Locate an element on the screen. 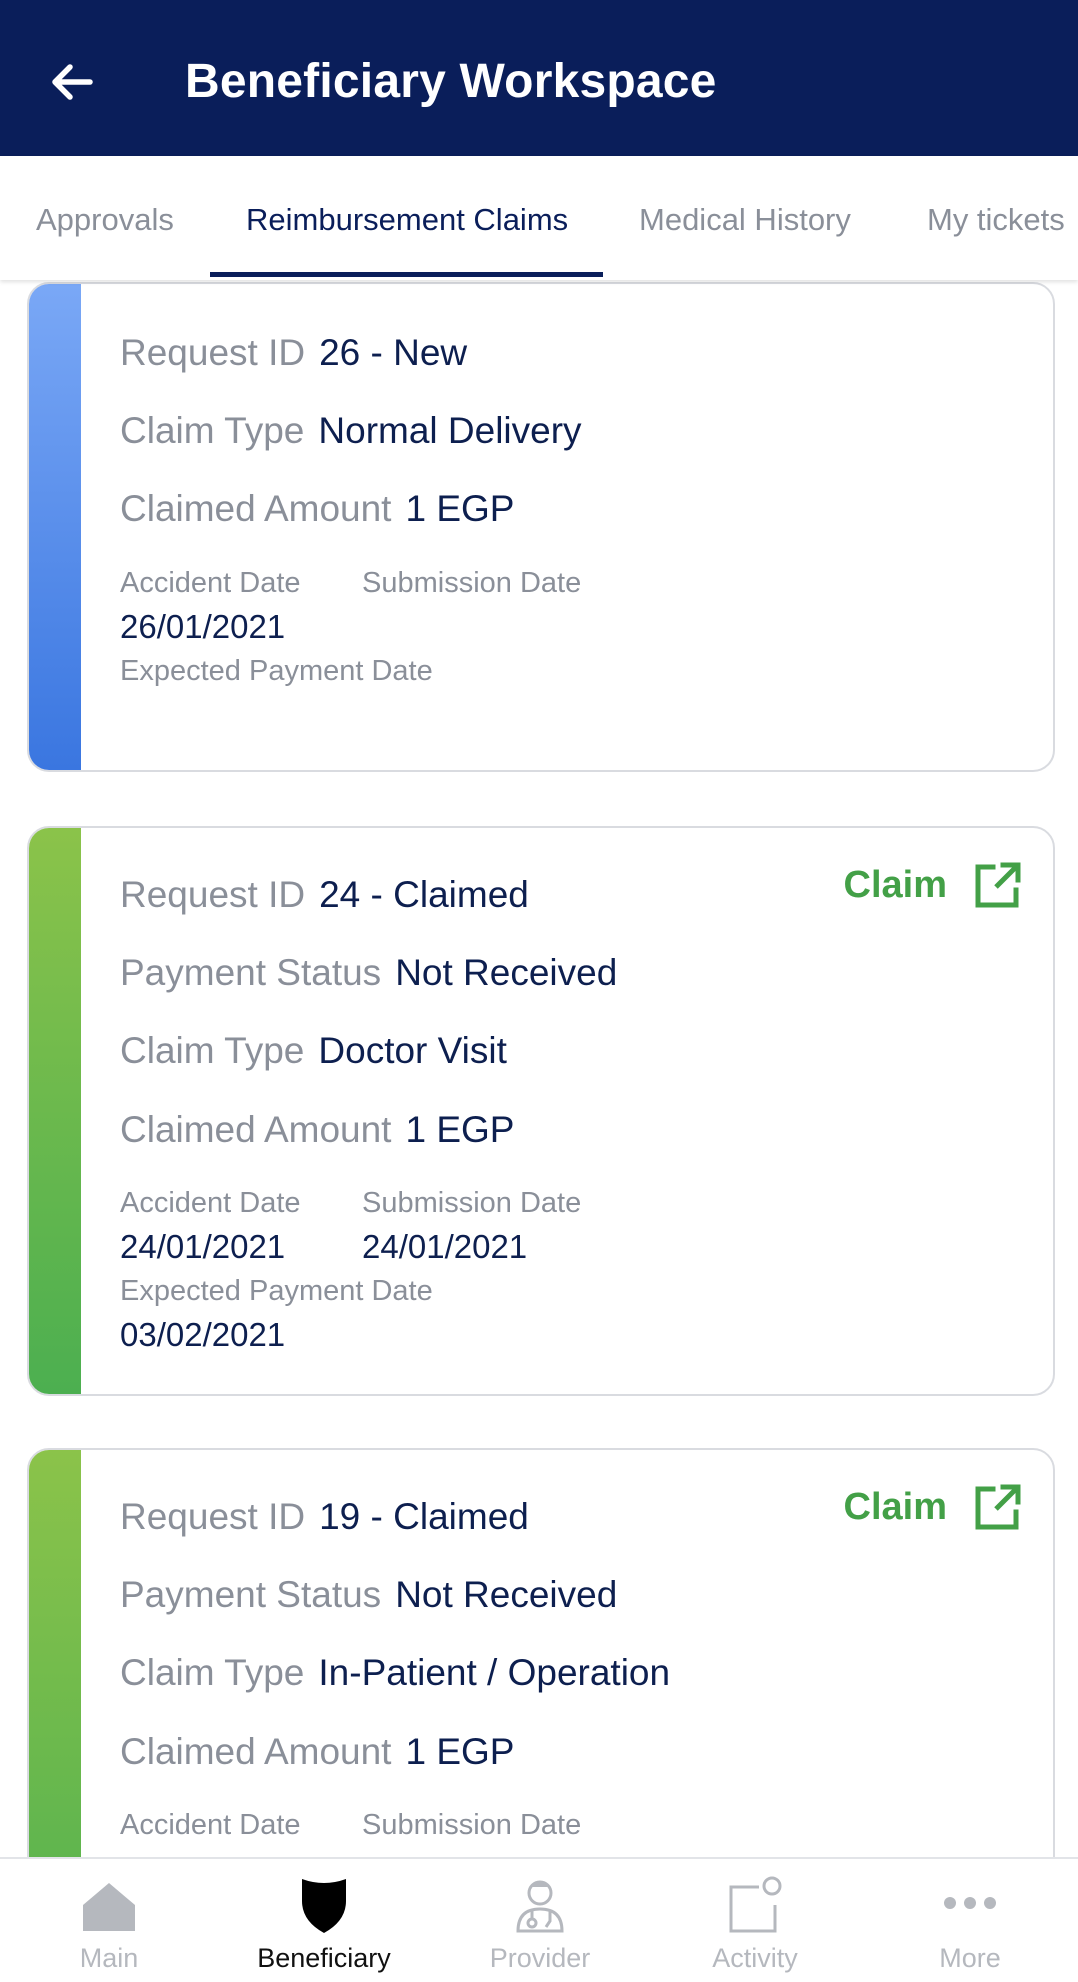  shield-icon is located at coordinates (324, 1906).